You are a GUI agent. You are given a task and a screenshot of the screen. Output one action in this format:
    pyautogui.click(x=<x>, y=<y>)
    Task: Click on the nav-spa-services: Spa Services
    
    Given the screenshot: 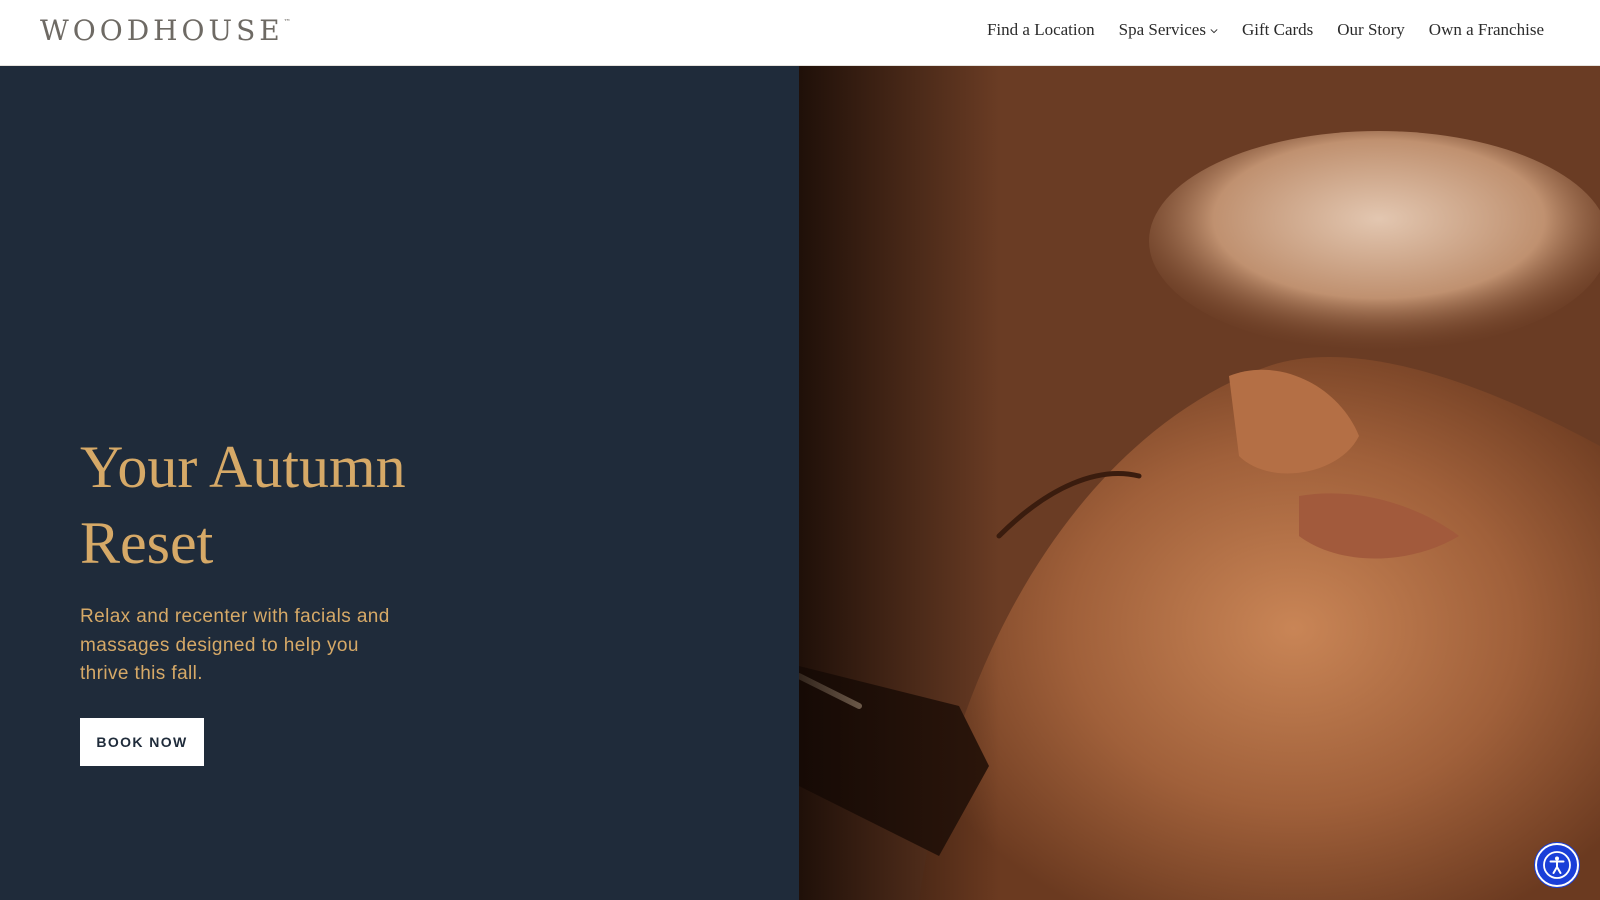 What is the action you would take?
    pyautogui.click(x=1168, y=30)
    